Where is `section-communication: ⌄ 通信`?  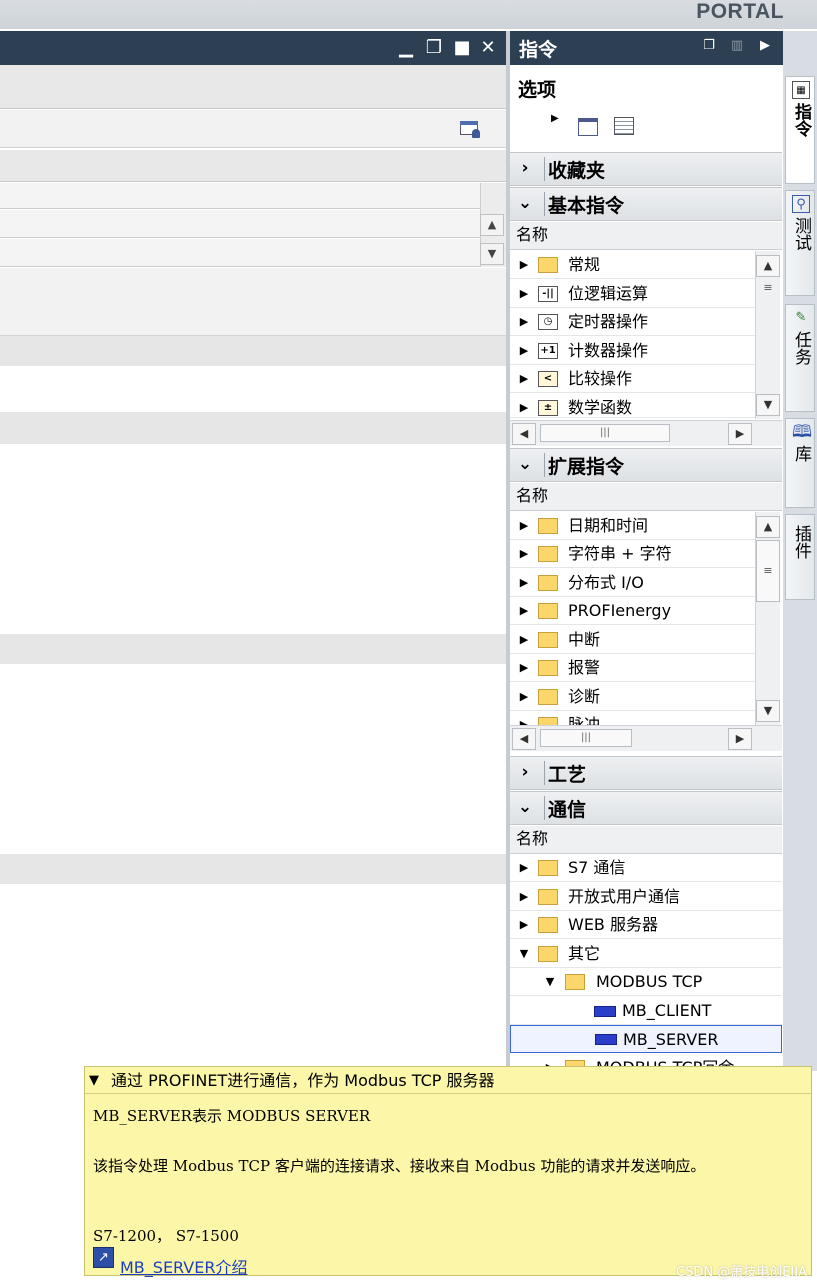 section-communication: ⌄ 通信 is located at coordinates (646, 808).